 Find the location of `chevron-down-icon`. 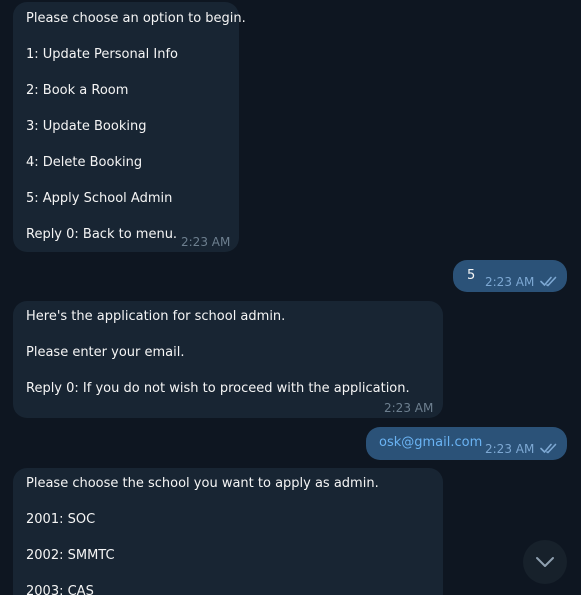

chevron-down-icon is located at coordinates (545, 562).